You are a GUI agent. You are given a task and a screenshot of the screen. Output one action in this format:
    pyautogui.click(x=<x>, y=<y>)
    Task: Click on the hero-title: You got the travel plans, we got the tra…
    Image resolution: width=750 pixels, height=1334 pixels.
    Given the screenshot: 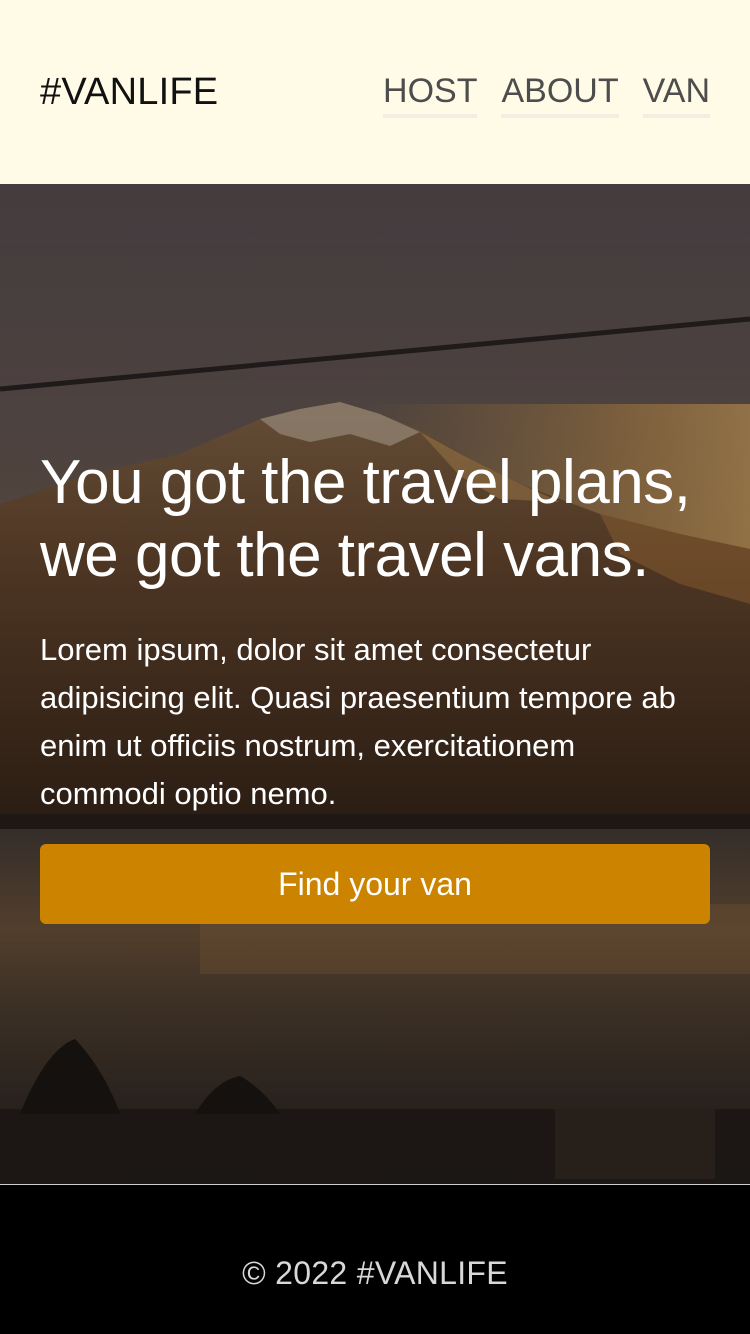 What is the action you would take?
    pyautogui.click(x=375, y=519)
    